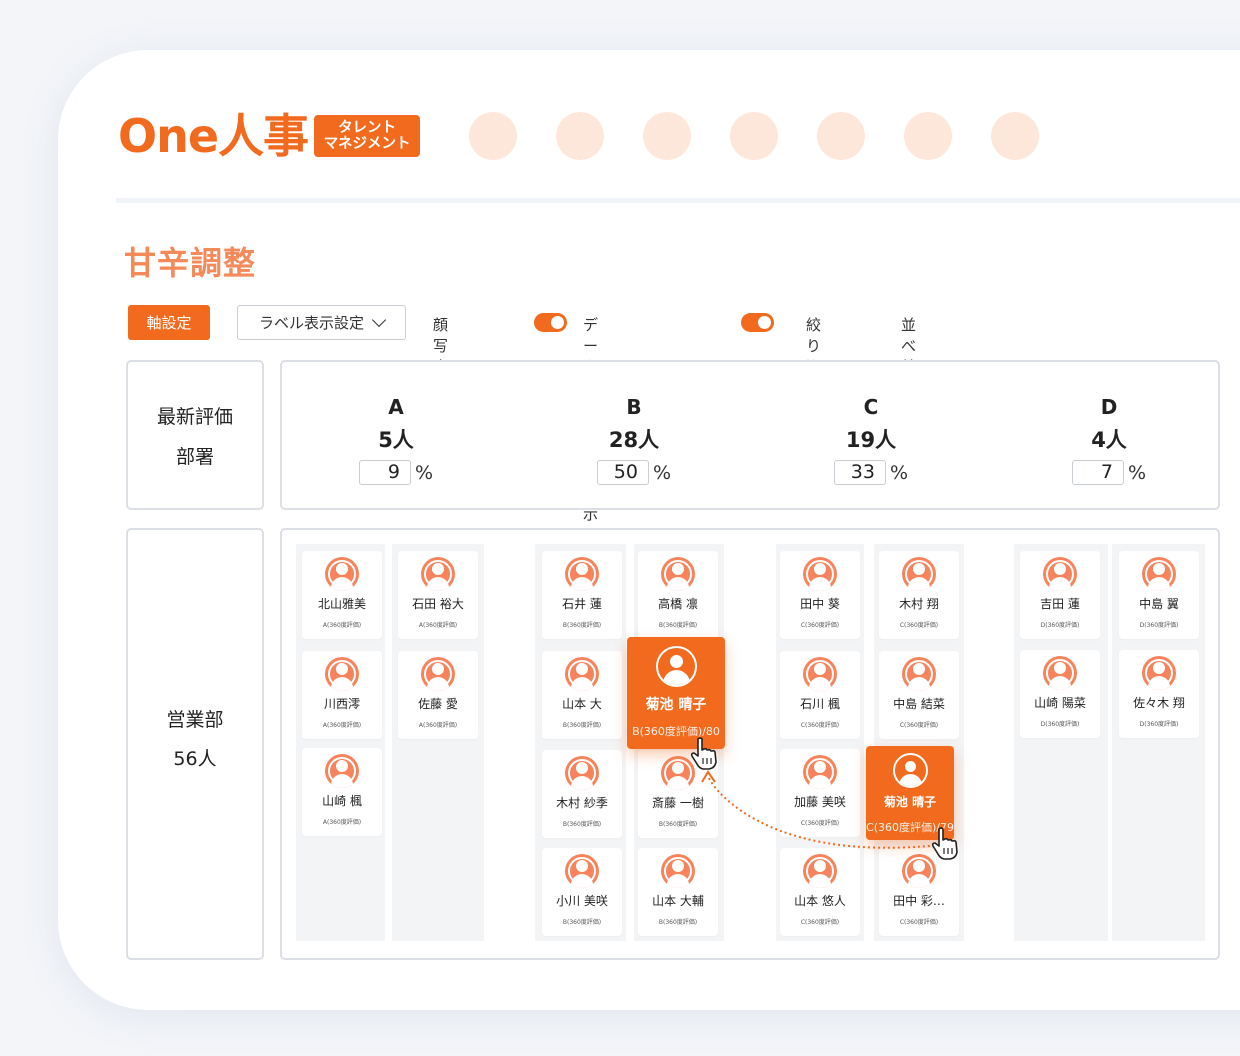 The image size is (1240, 1056). What do you see at coordinates (678, 901) in the screenshot?
I see `employee-name: 山本 大輔` at bounding box center [678, 901].